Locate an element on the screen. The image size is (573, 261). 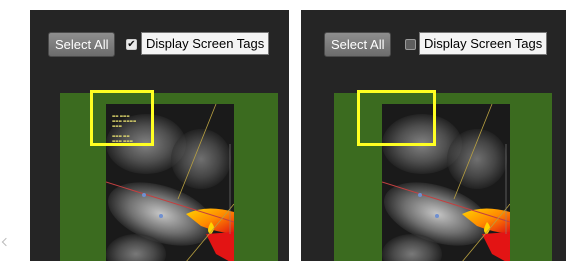
scroll-left-chevron-icon is located at coordinates (6, 242).